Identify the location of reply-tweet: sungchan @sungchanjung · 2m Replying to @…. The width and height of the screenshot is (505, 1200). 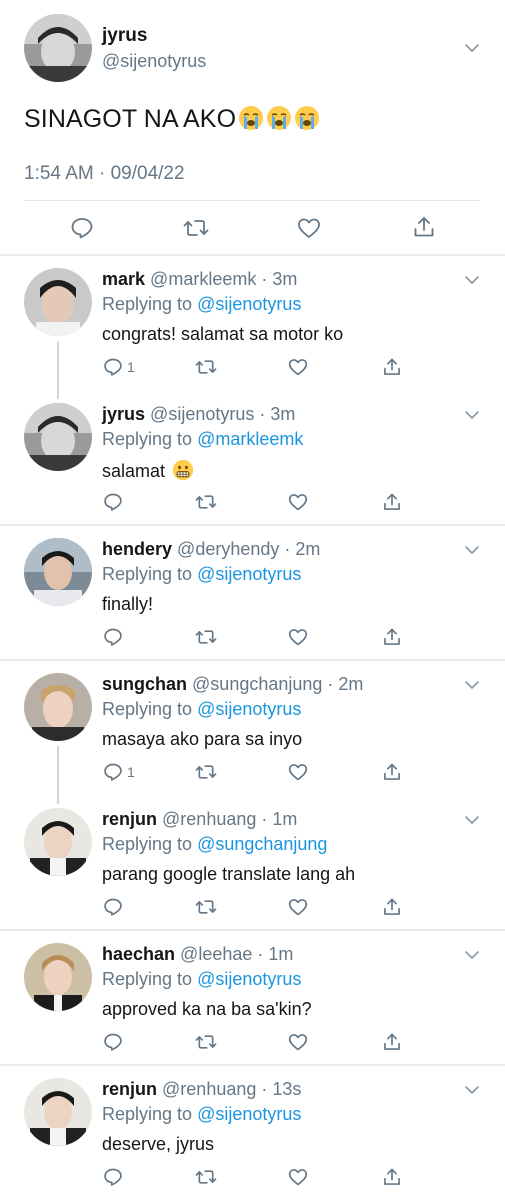
(252, 727).